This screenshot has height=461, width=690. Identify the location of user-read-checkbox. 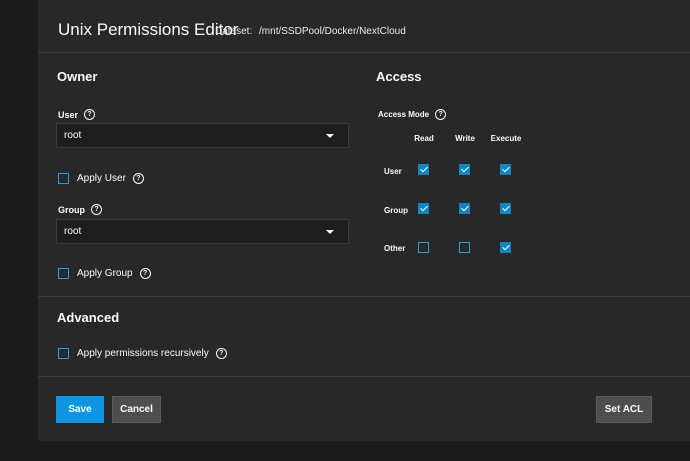
(423, 169).